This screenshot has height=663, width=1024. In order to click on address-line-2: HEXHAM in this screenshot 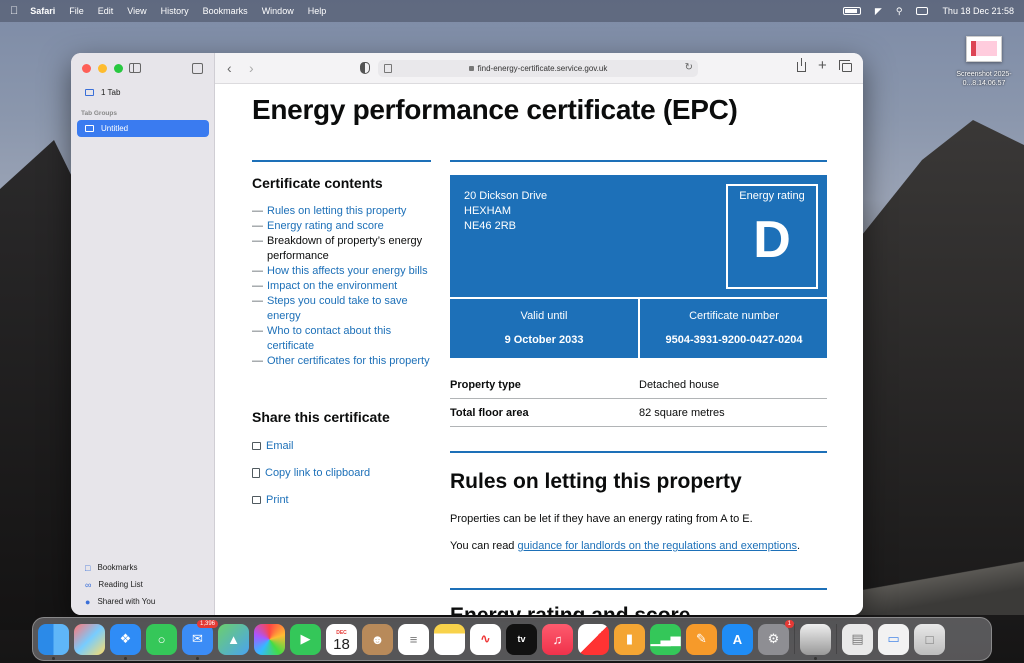, I will do `click(488, 211)`.